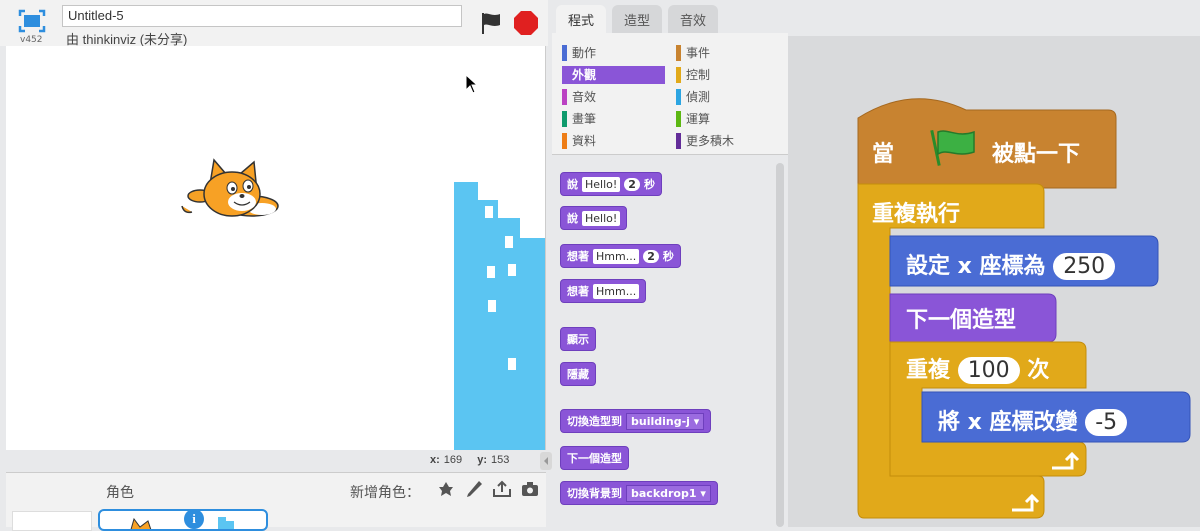  I want to click on category-sound: 音效, so click(579, 97).